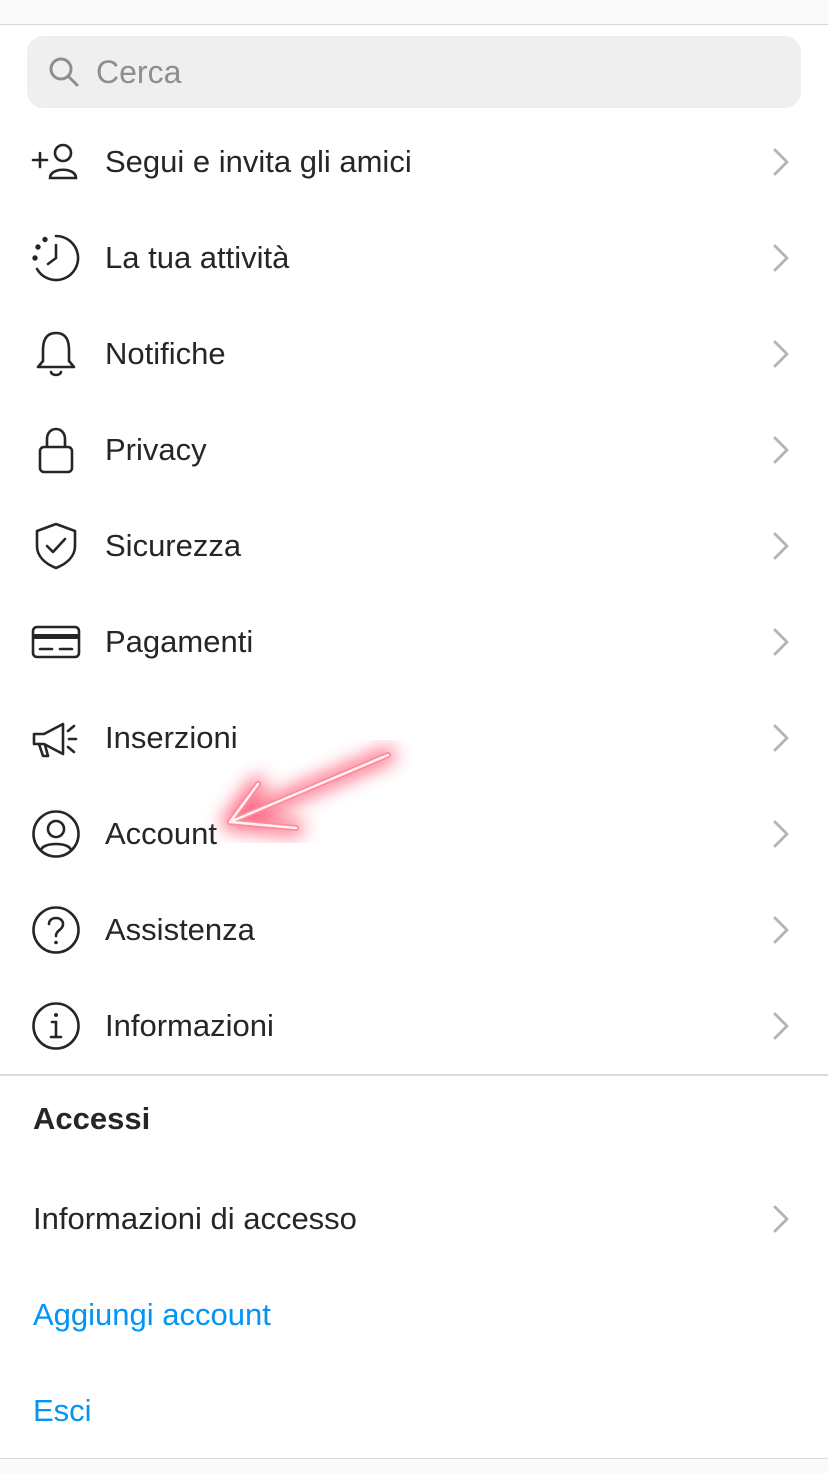 The height and width of the screenshot is (1473, 828). What do you see at coordinates (62, 1411) in the screenshot?
I see `logout-link: Esci` at bounding box center [62, 1411].